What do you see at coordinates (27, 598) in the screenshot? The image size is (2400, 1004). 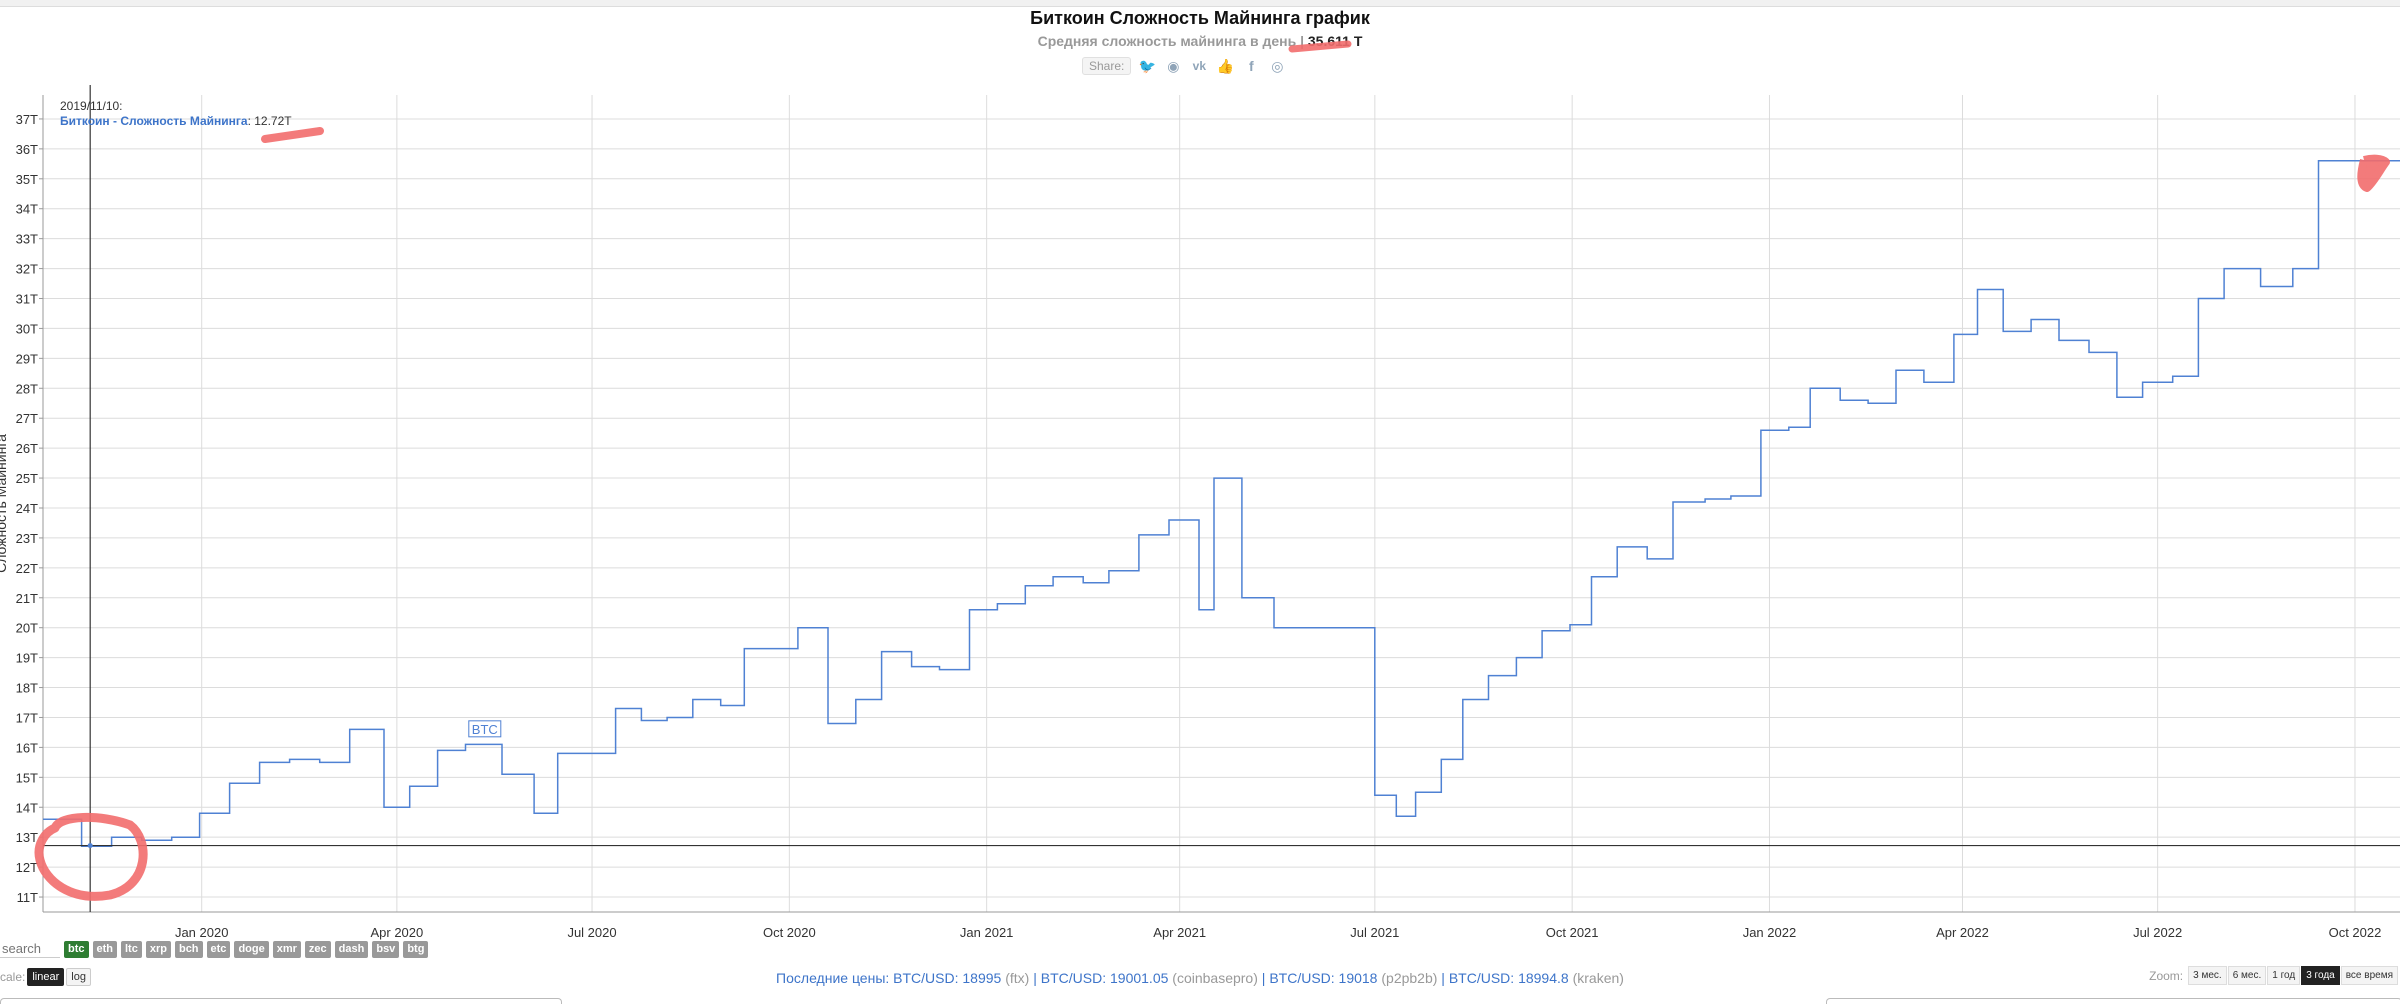 I see `y-tick-label: 21T` at bounding box center [27, 598].